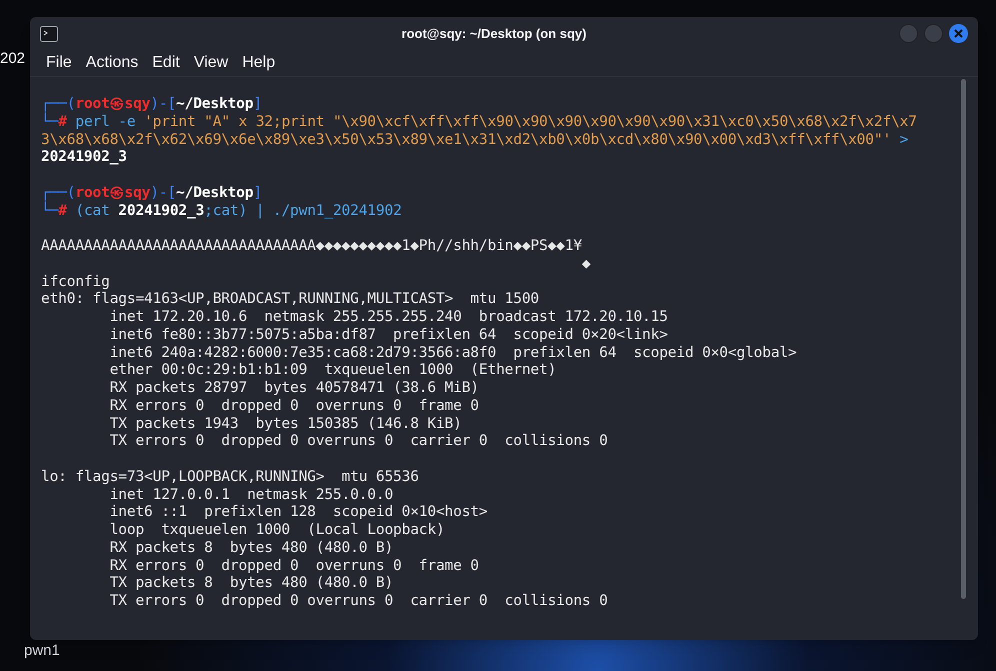 The height and width of the screenshot is (671, 996). Describe the element at coordinates (211, 63) in the screenshot. I see `menu-item: View` at that location.